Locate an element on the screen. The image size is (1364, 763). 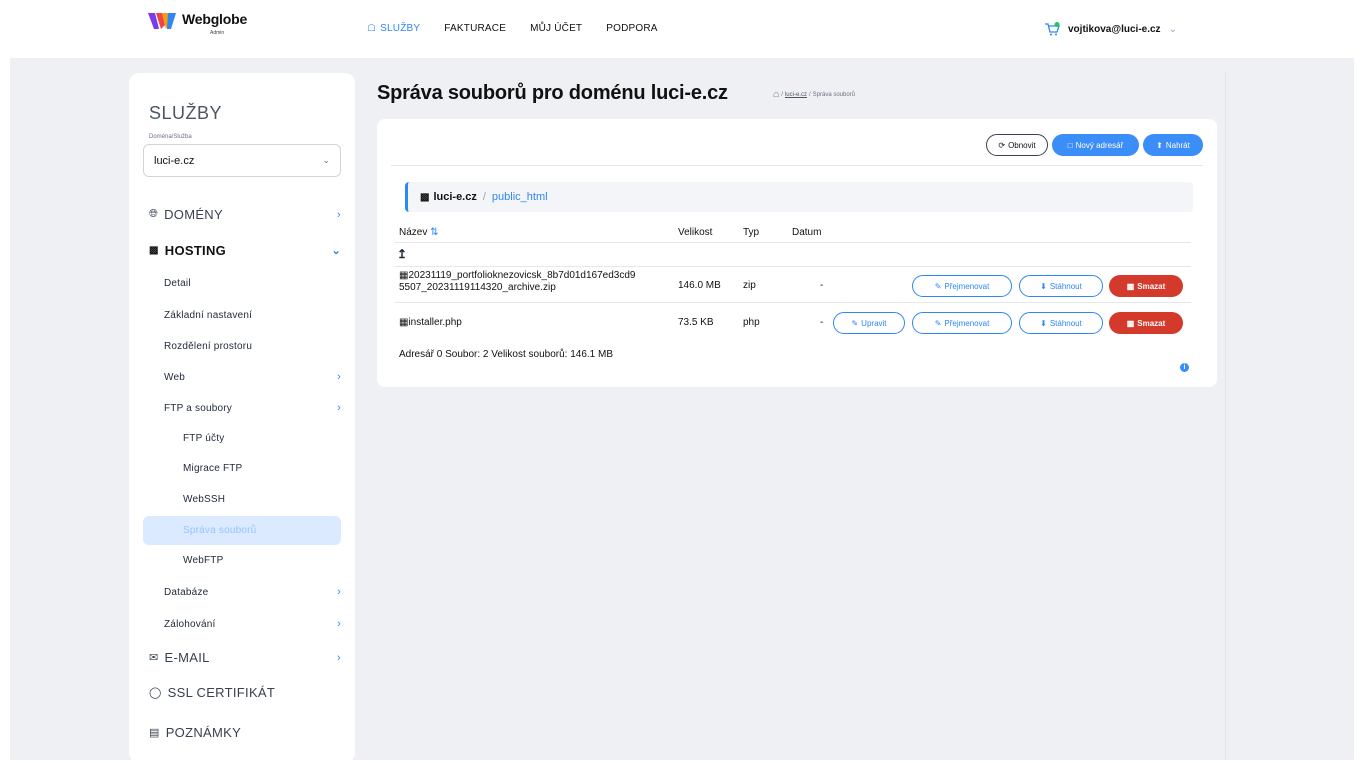
nav-item-fakturace: FAKTURACE is located at coordinates (475, 28).